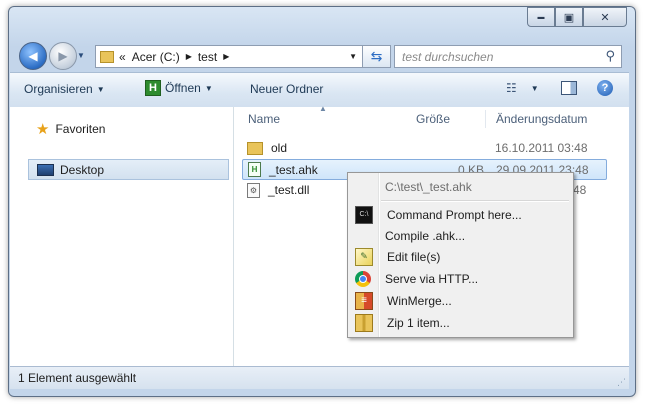  I want to click on new-folder-button: Neuer Ordner, so click(286, 89).